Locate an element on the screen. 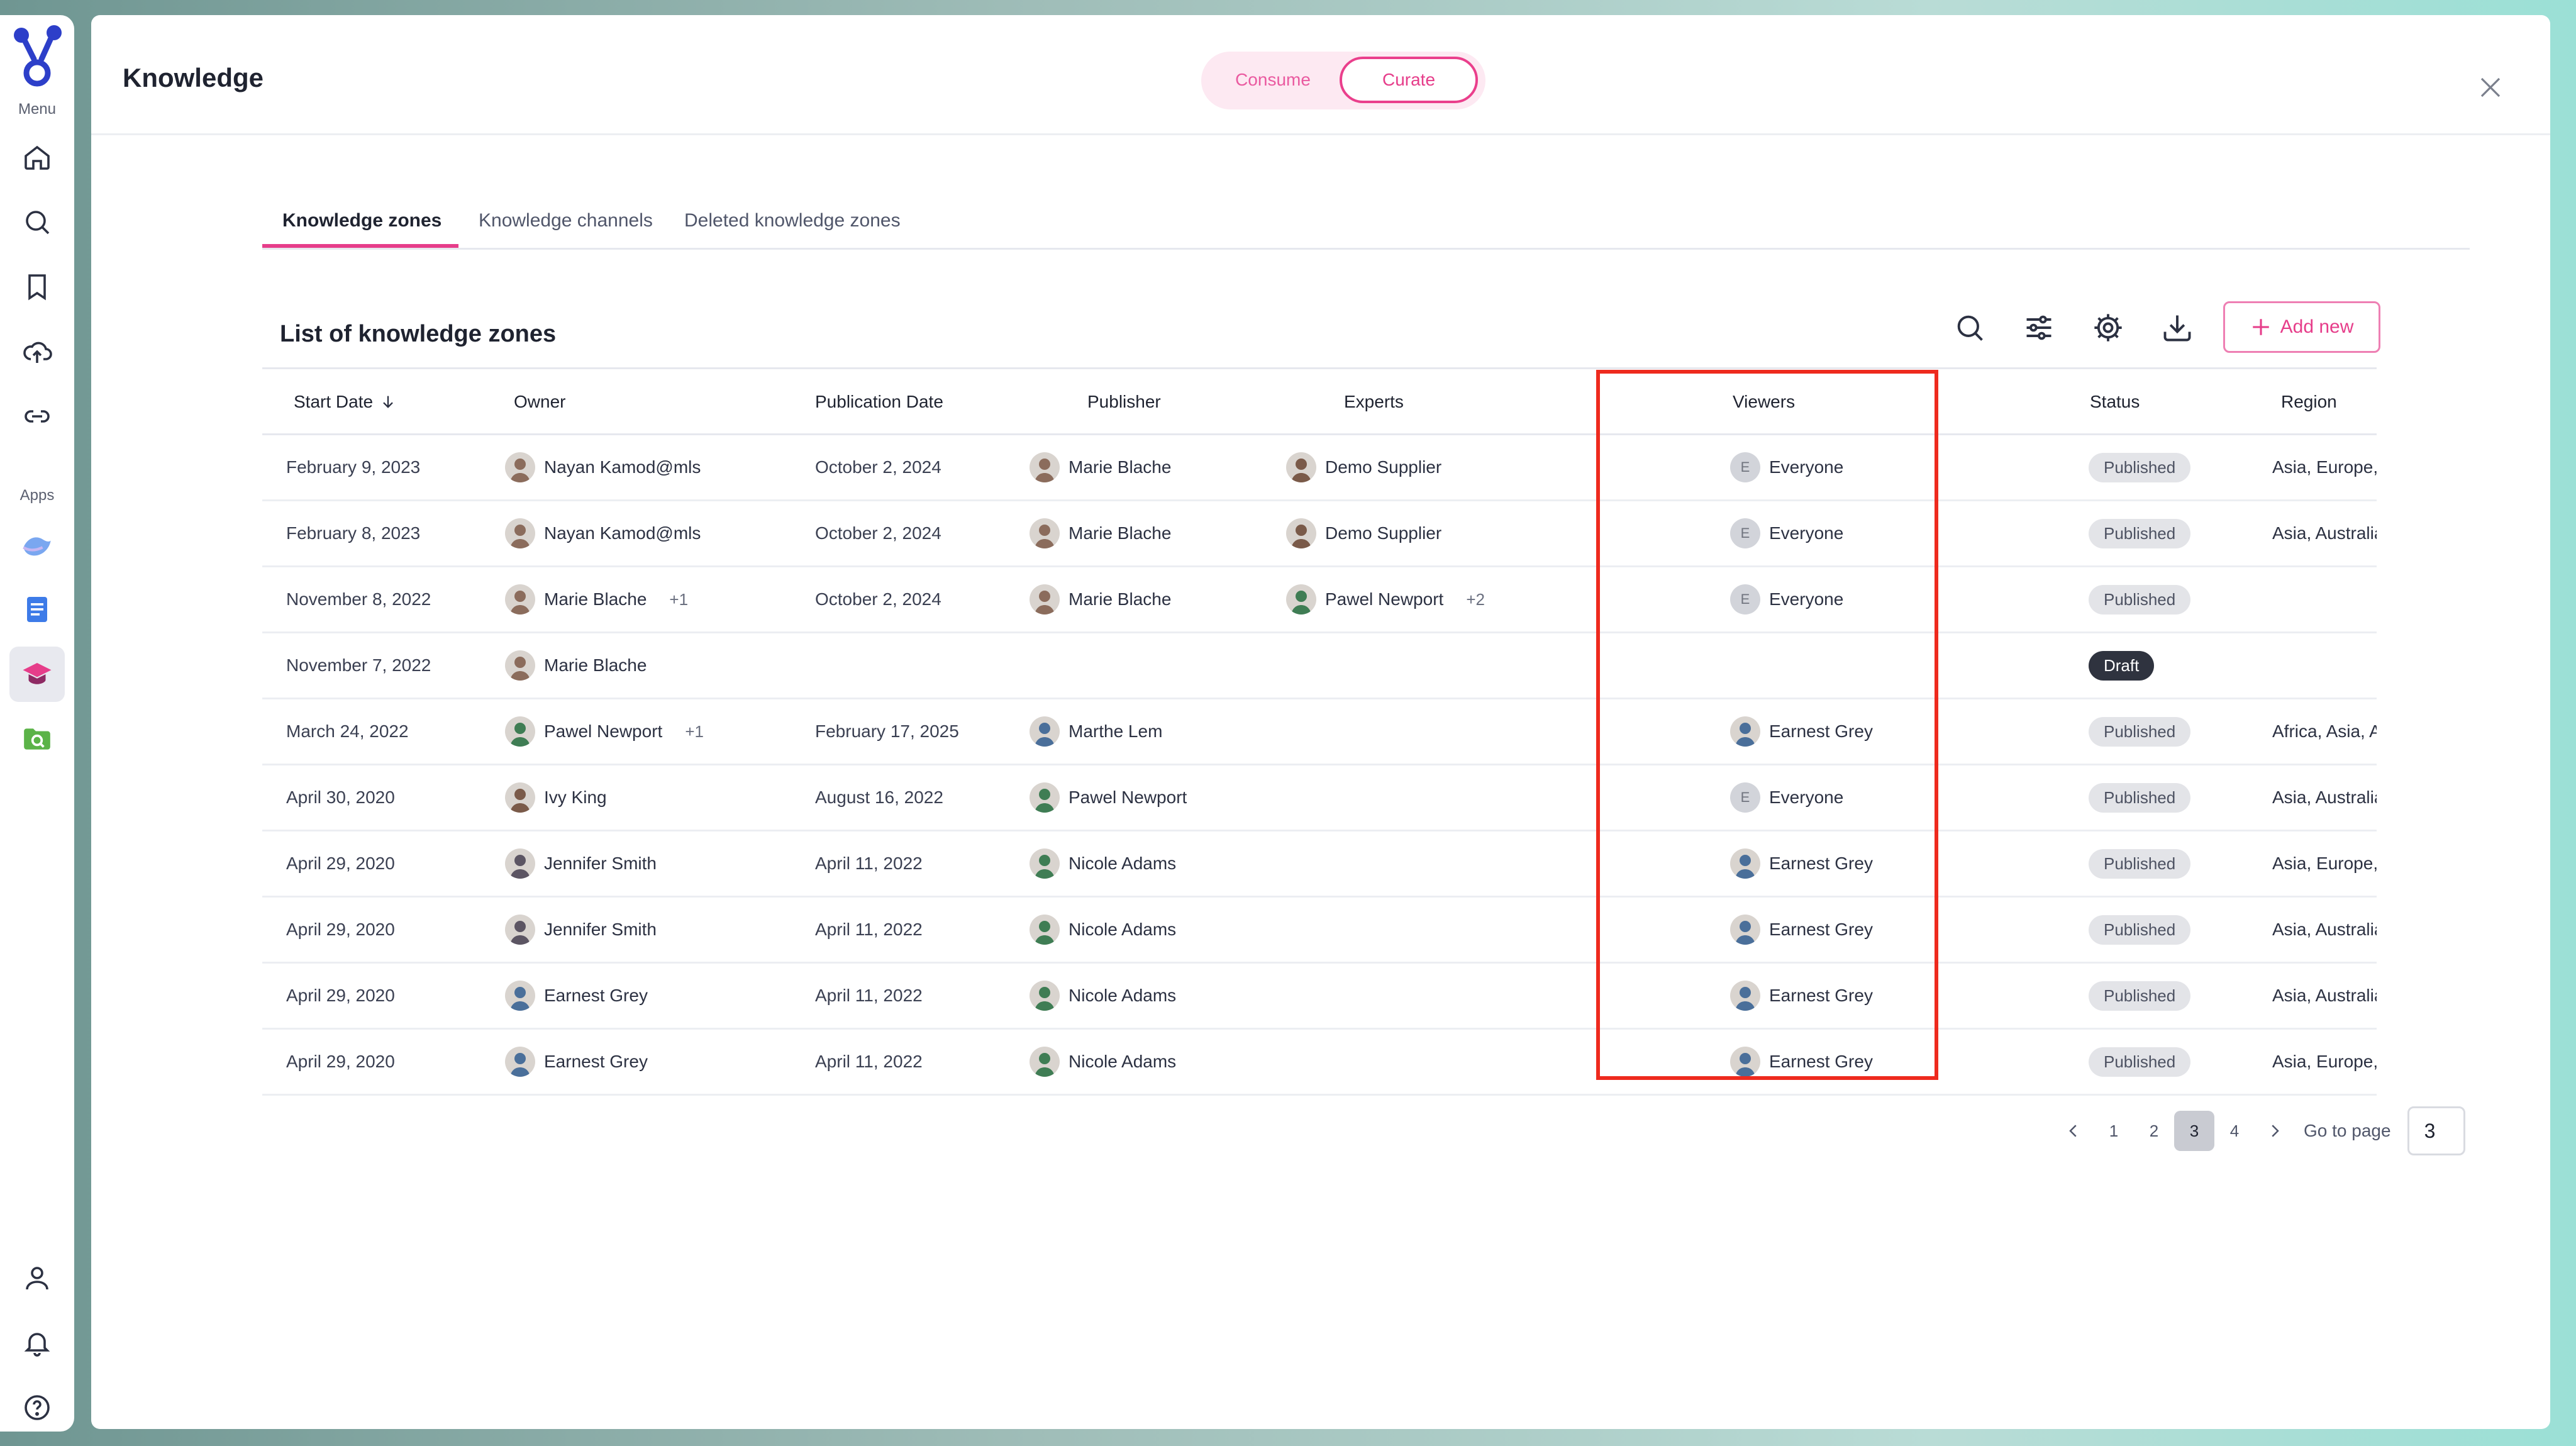  more-count: +2 is located at coordinates (1475, 599).